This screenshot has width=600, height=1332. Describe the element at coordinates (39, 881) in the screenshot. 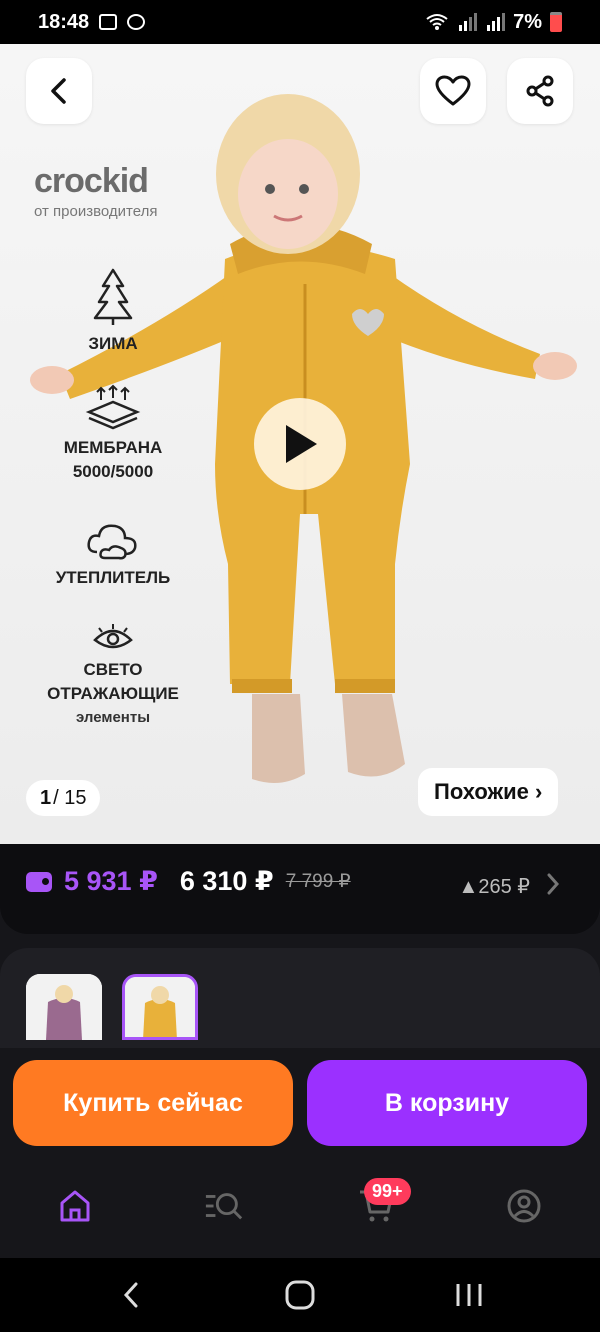

I see `wallet-icon` at that location.